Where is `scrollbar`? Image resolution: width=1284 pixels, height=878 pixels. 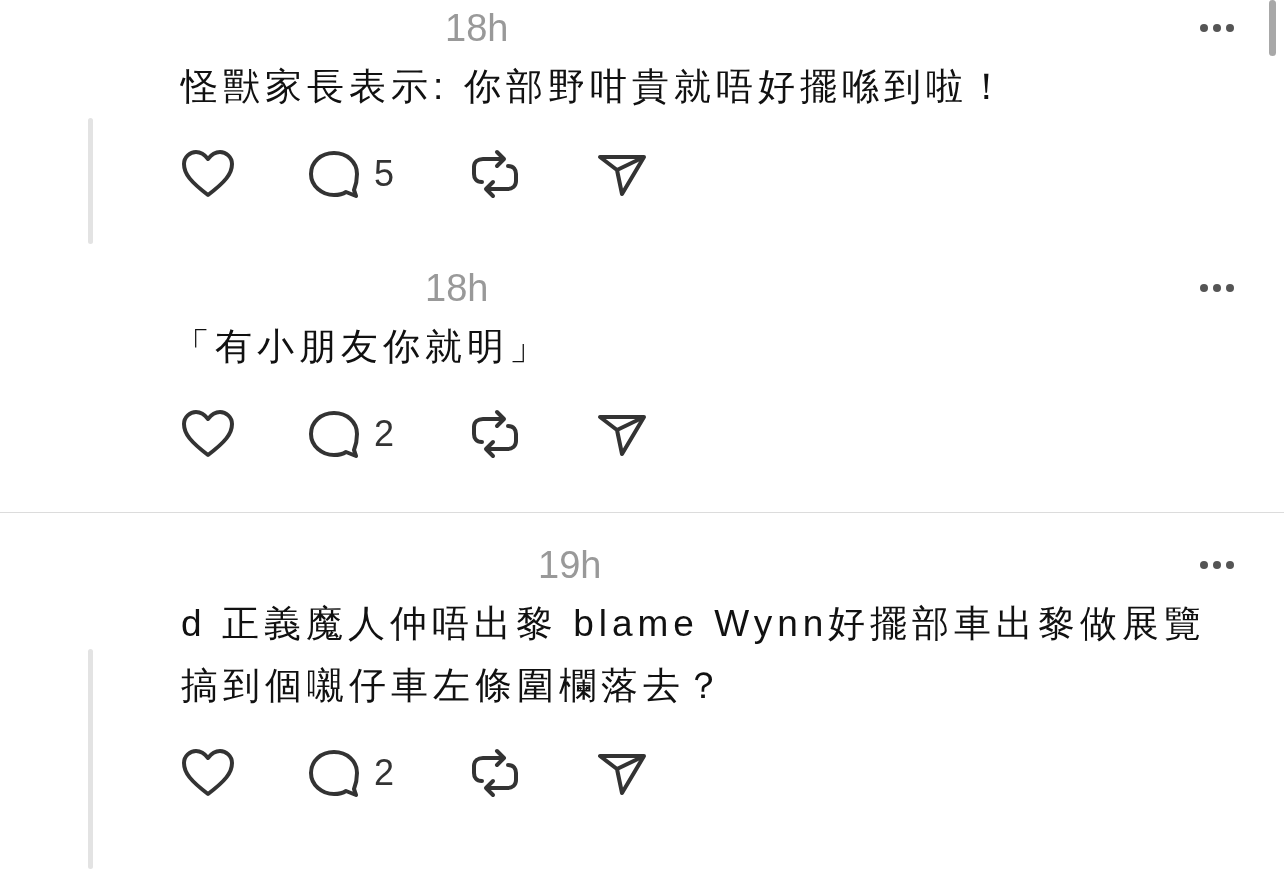
scrollbar is located at coordinates (1272, 28).